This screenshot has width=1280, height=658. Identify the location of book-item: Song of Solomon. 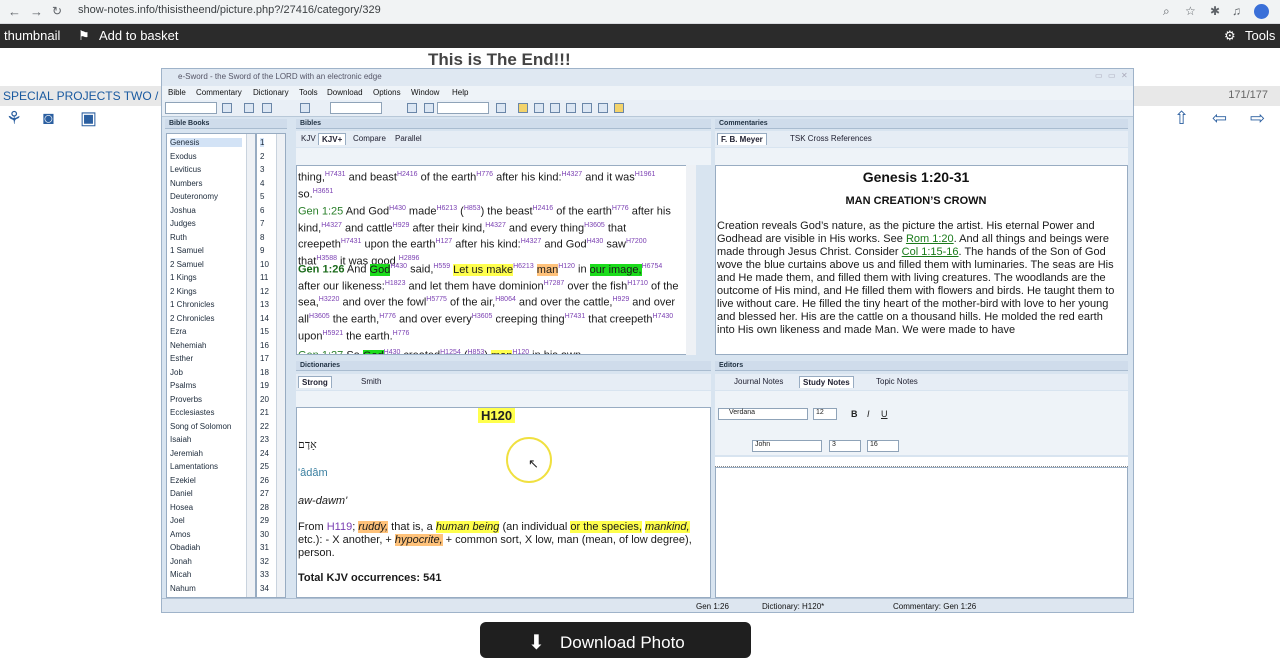
(206, 426).